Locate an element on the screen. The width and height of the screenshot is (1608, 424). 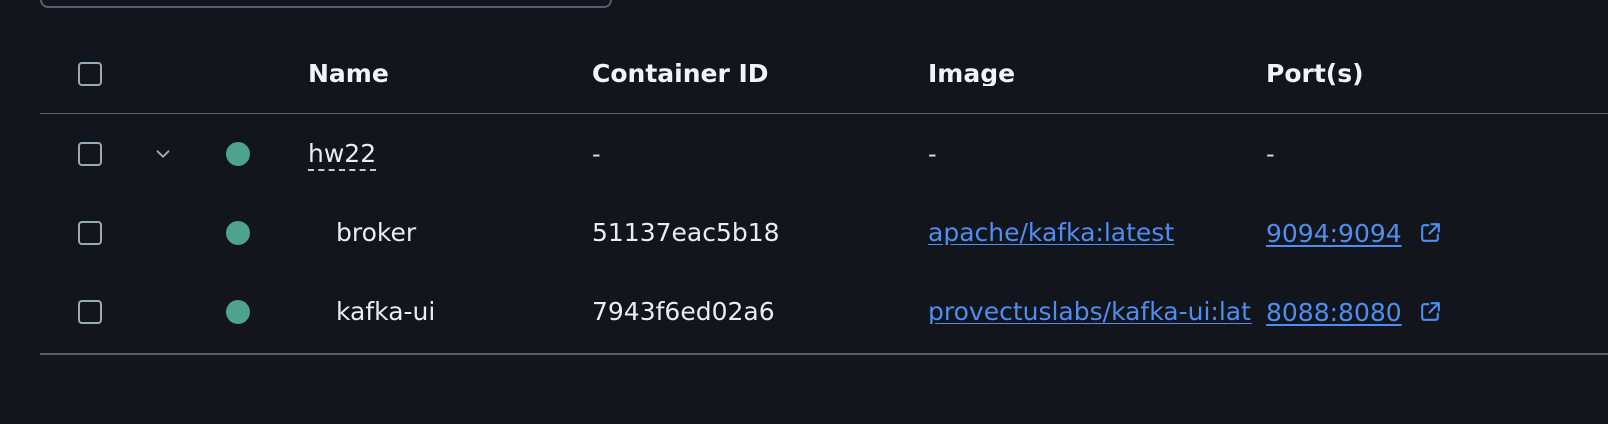
container-name-kafka-ui: kafka-ui is located at coordinates (385, 311).